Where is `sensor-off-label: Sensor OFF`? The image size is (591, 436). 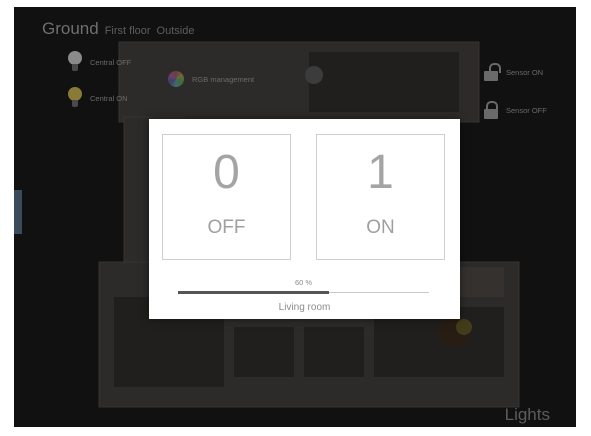 sensor-off-label: Sensor OFF is located at coordinates (526, 110).